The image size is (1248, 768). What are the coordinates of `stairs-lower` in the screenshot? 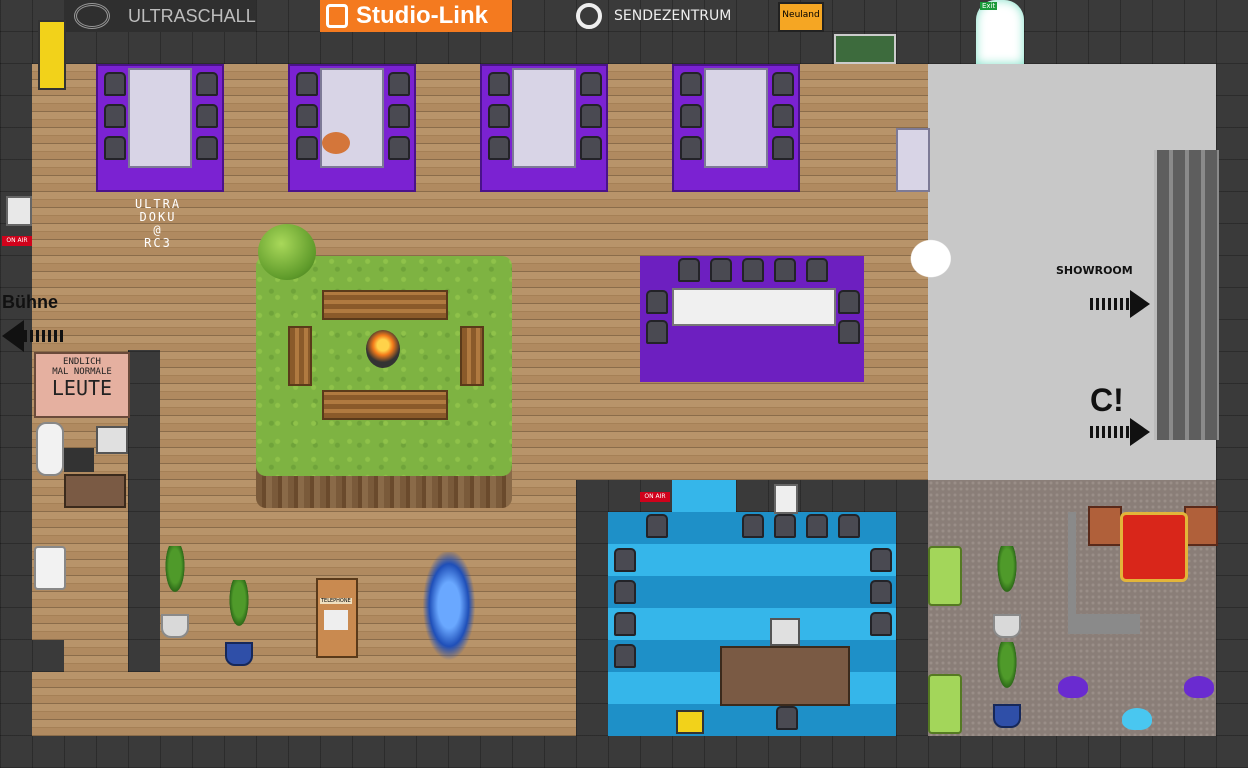 It's located at (1186, 365).